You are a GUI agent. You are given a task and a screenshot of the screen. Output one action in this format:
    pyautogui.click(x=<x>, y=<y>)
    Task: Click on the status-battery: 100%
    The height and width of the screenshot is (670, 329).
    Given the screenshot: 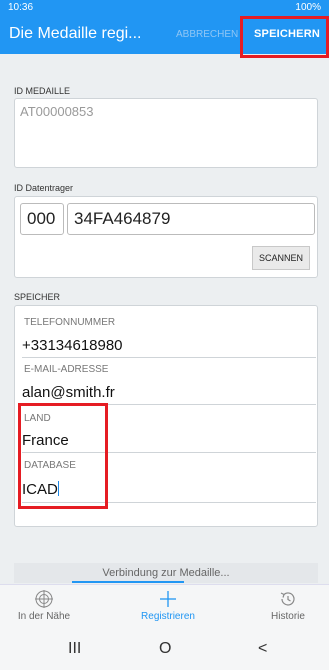 What is the action you would take?
    pyautogui.click(x=308, y=7)
    